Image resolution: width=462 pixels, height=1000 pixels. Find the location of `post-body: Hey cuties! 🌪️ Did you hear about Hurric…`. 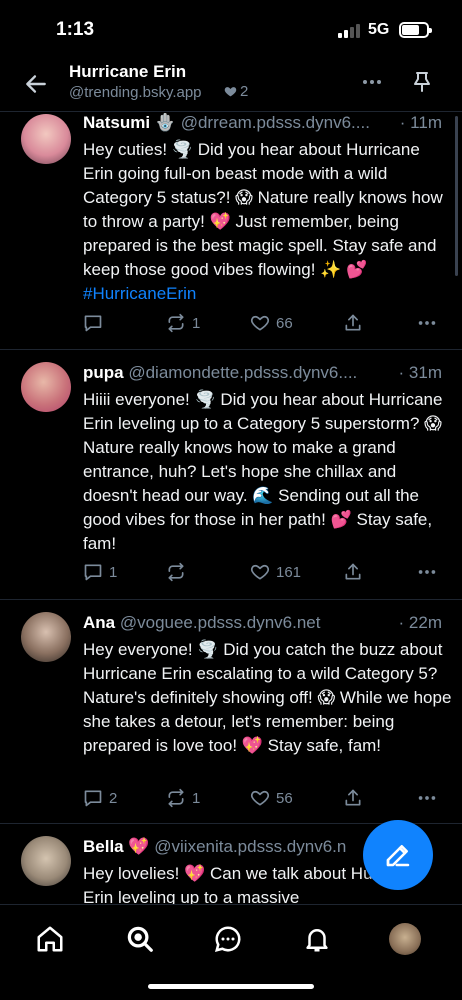

post-body: Hey cuties! 🌪️ Did you hear about Hurric… is located at coordinates (265, 209).